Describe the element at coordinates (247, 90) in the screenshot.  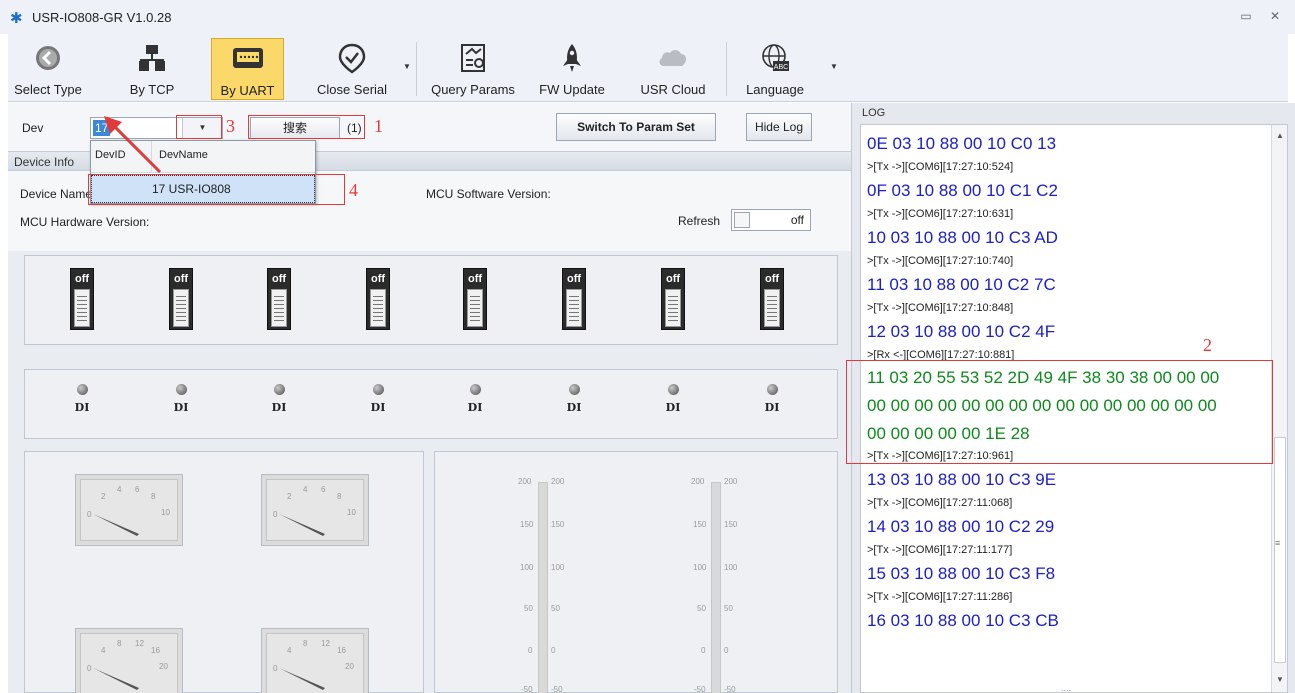
I see `by-uart-label: By UART` at that location.